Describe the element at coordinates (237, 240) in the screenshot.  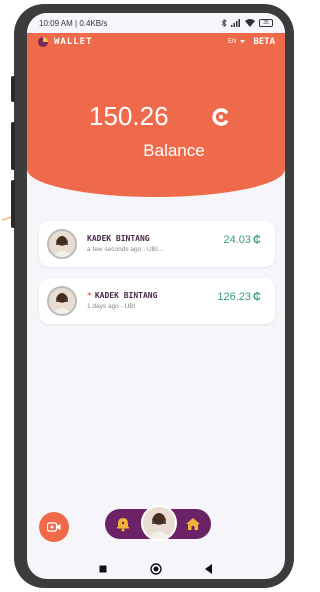
I see `amount-value: 24.03` at that location.